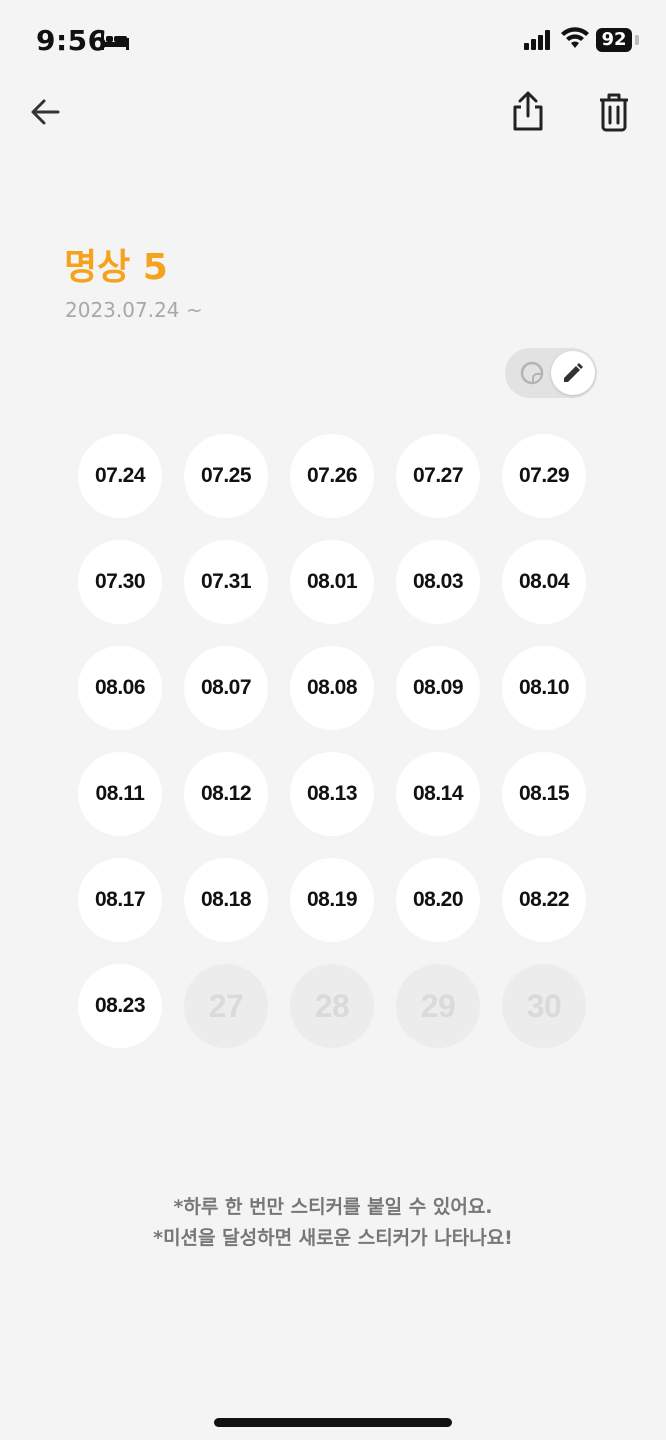  Describe the element at coordinates (120, 476) in the screenshot. I see `sticker-date: 07.24` at that location.